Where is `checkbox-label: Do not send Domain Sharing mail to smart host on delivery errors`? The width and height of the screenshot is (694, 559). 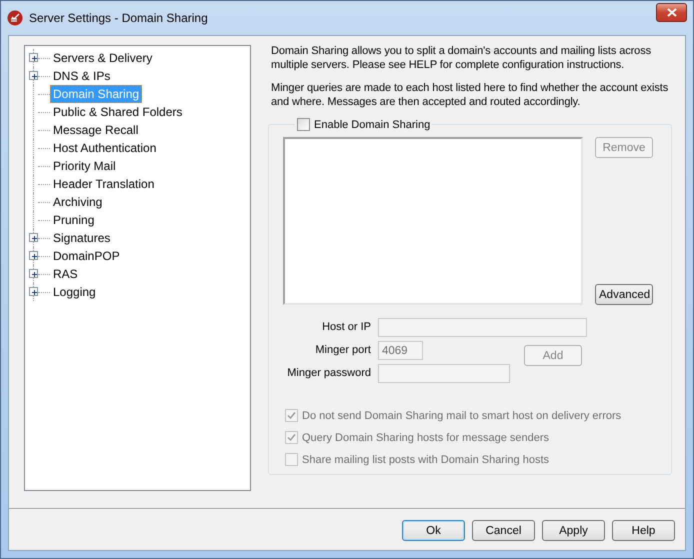
checkbox-label: Do not send Domain Sharing mail to smart host on delivery errors is located at coordinates (462, 416).